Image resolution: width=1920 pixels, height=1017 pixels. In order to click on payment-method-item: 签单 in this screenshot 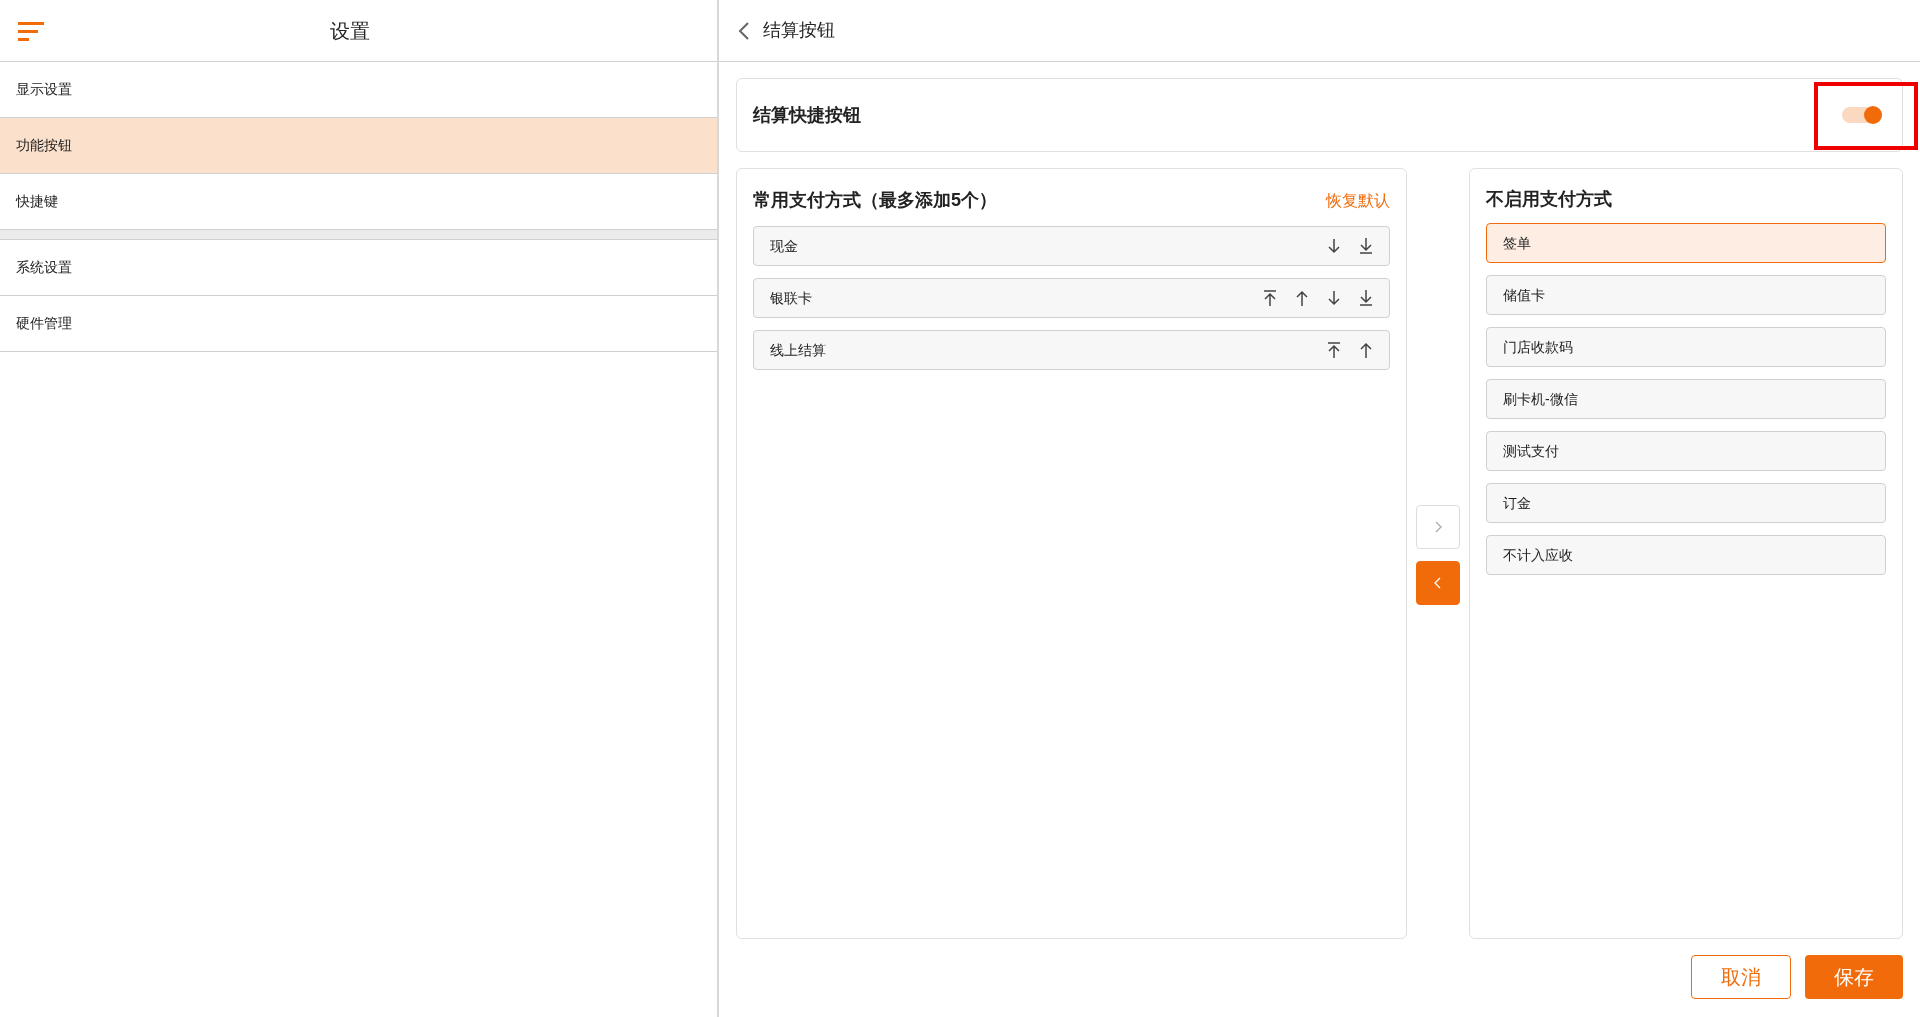, I will do `click(1686, 243)`.